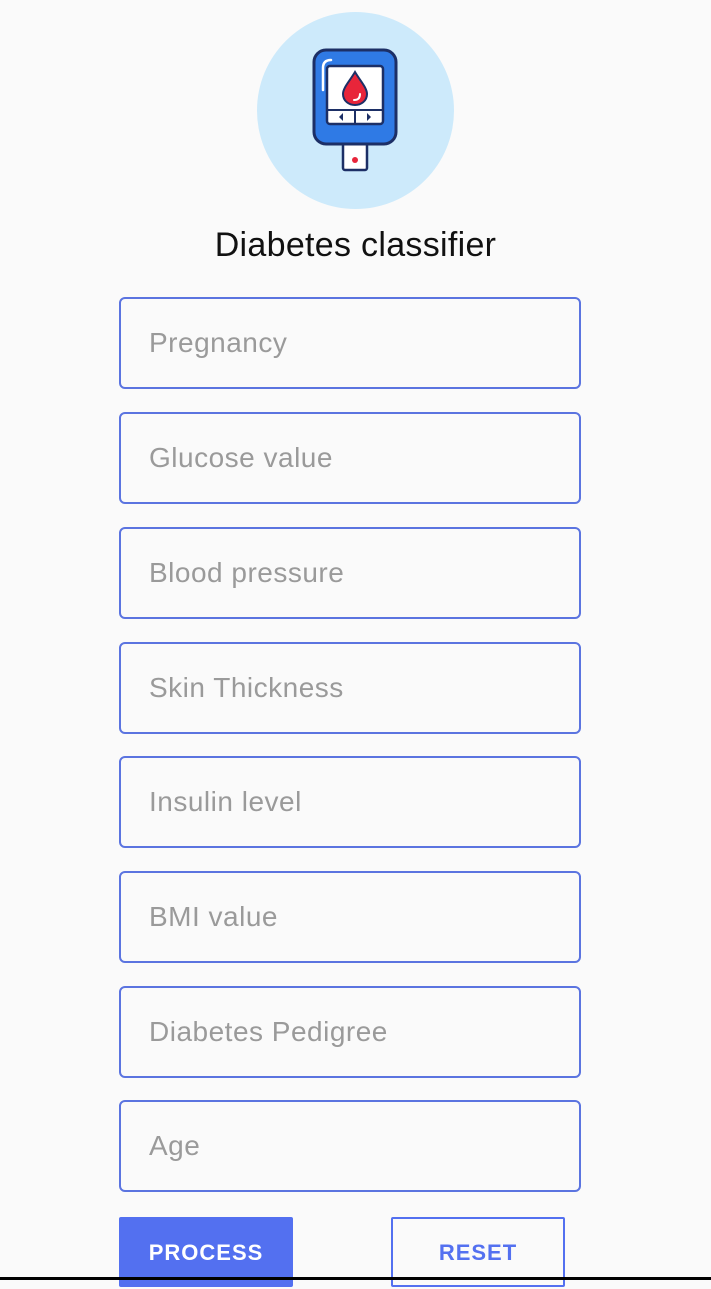  I want to click on pregnancy-field, so click(350, 343).